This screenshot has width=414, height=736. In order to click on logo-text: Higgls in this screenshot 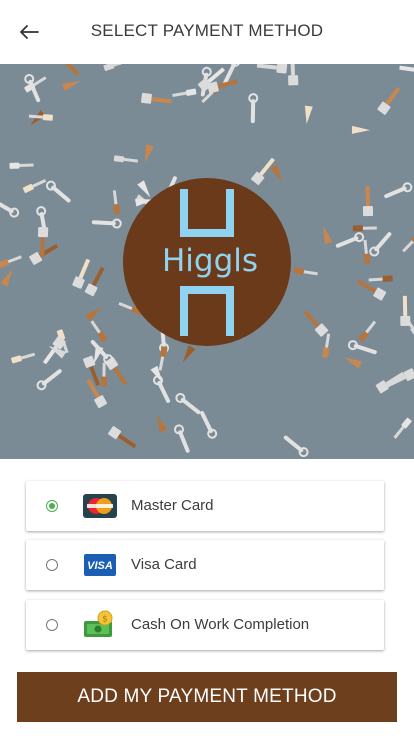, I will do `click(210, 261)`.